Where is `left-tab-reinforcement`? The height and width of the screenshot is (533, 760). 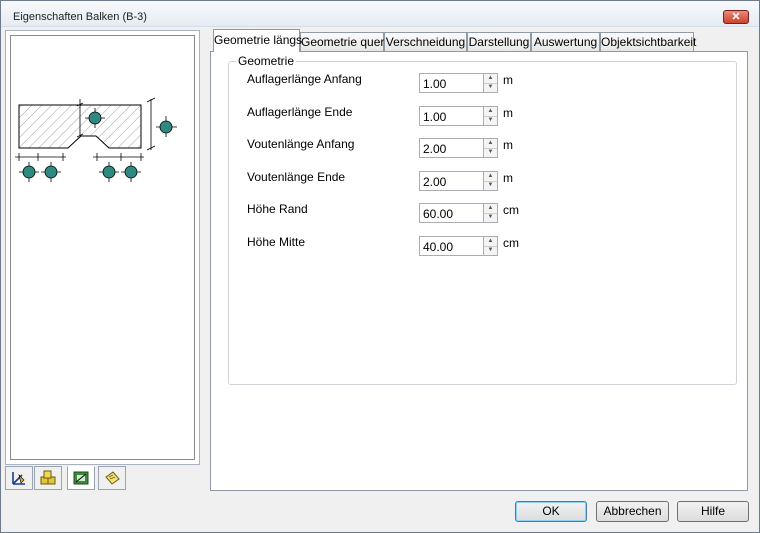
left-tab-reinforcement is located at coordinates (81, 478).